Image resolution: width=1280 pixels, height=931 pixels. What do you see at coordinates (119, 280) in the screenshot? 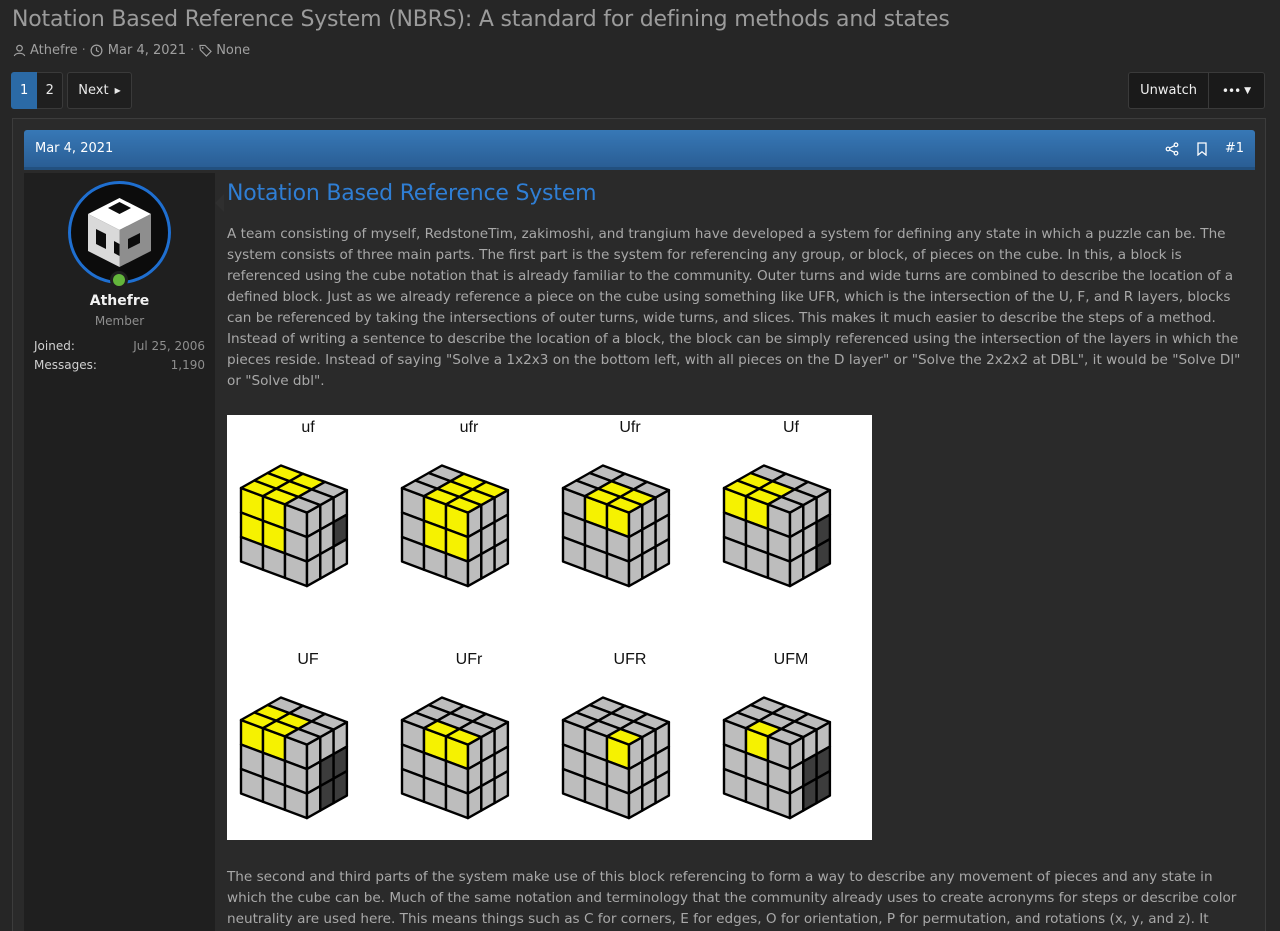
I see `online-status-icon` at bounding box center [119, 280].